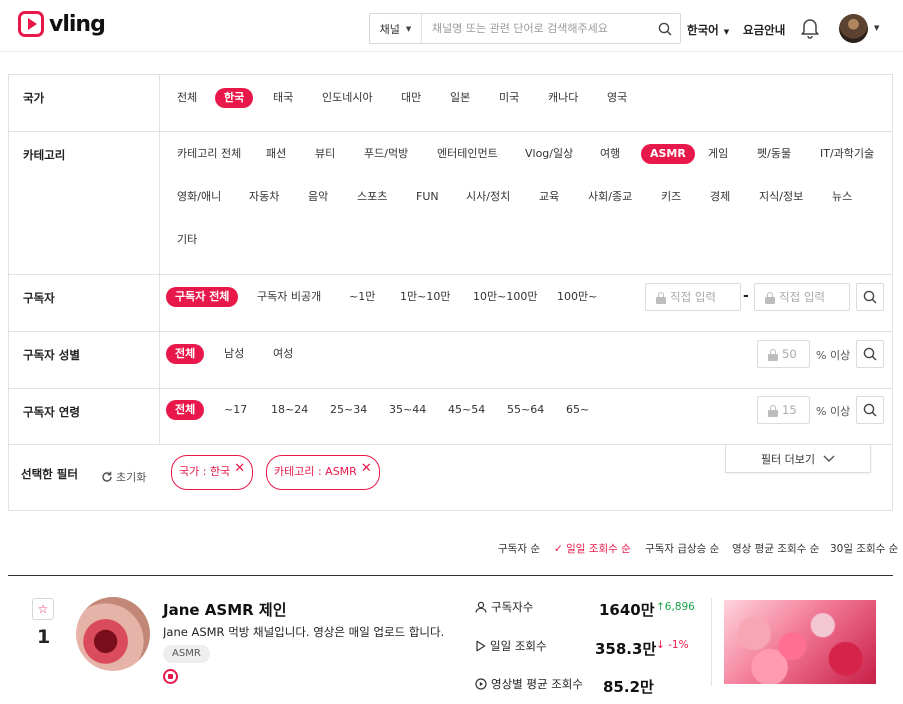  I want to click on language-label: 한국어, so click(703, 30).